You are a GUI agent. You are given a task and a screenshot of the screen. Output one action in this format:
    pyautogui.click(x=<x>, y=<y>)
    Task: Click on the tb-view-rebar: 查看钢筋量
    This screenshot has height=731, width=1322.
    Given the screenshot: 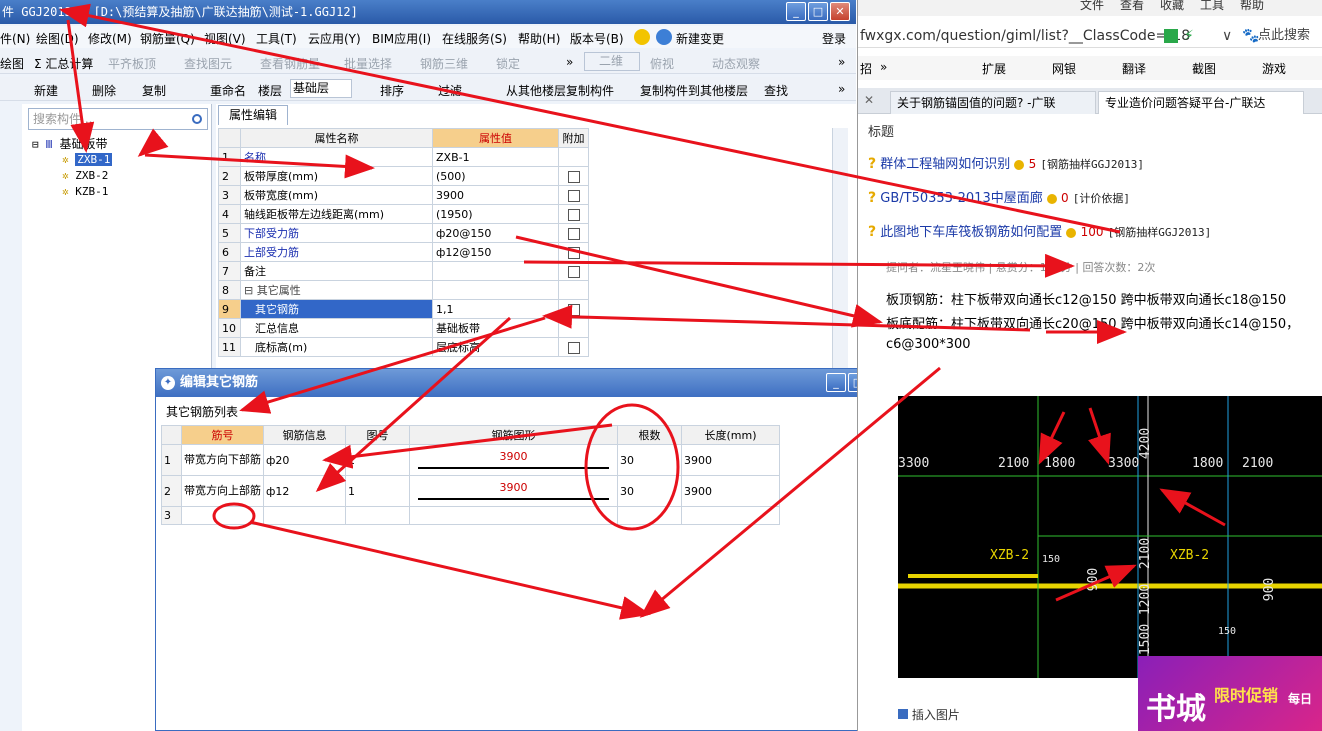 What is the action you would take?
    pyautogui.click(x=290, y=63)
    